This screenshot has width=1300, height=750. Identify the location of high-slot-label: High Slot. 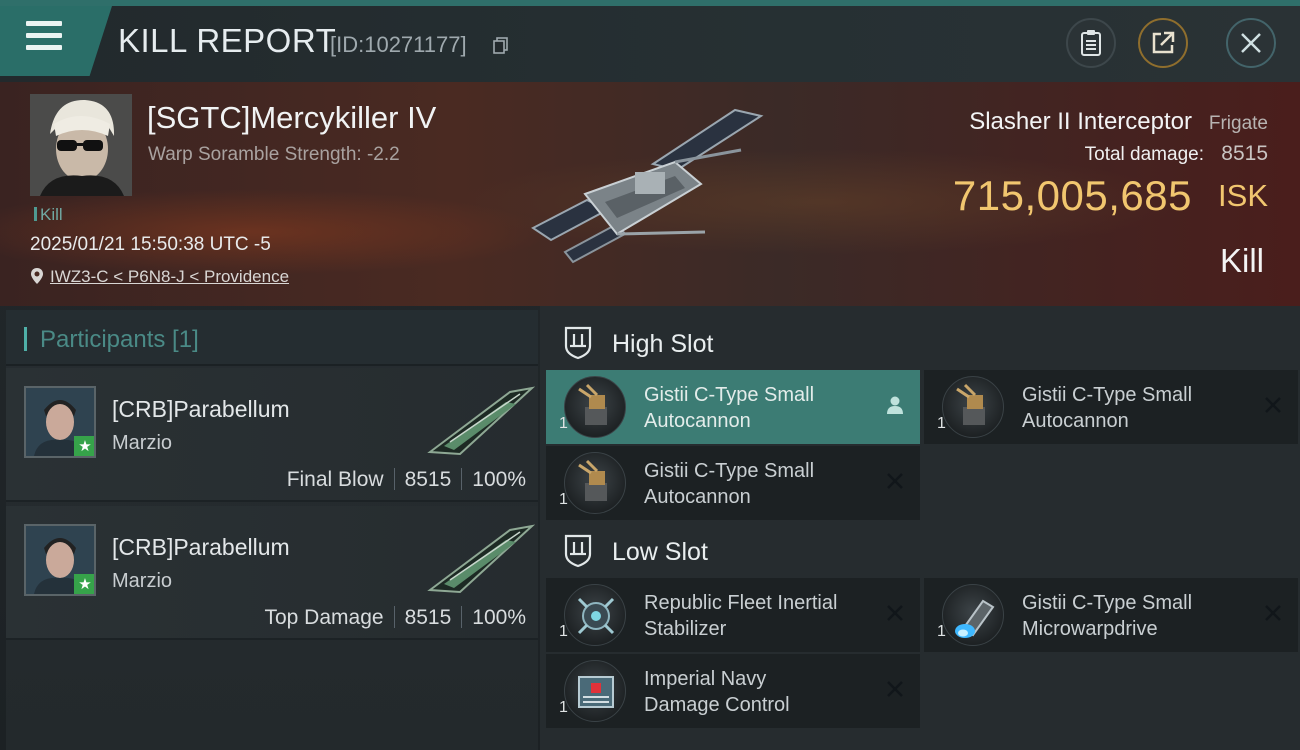
(663, 344).